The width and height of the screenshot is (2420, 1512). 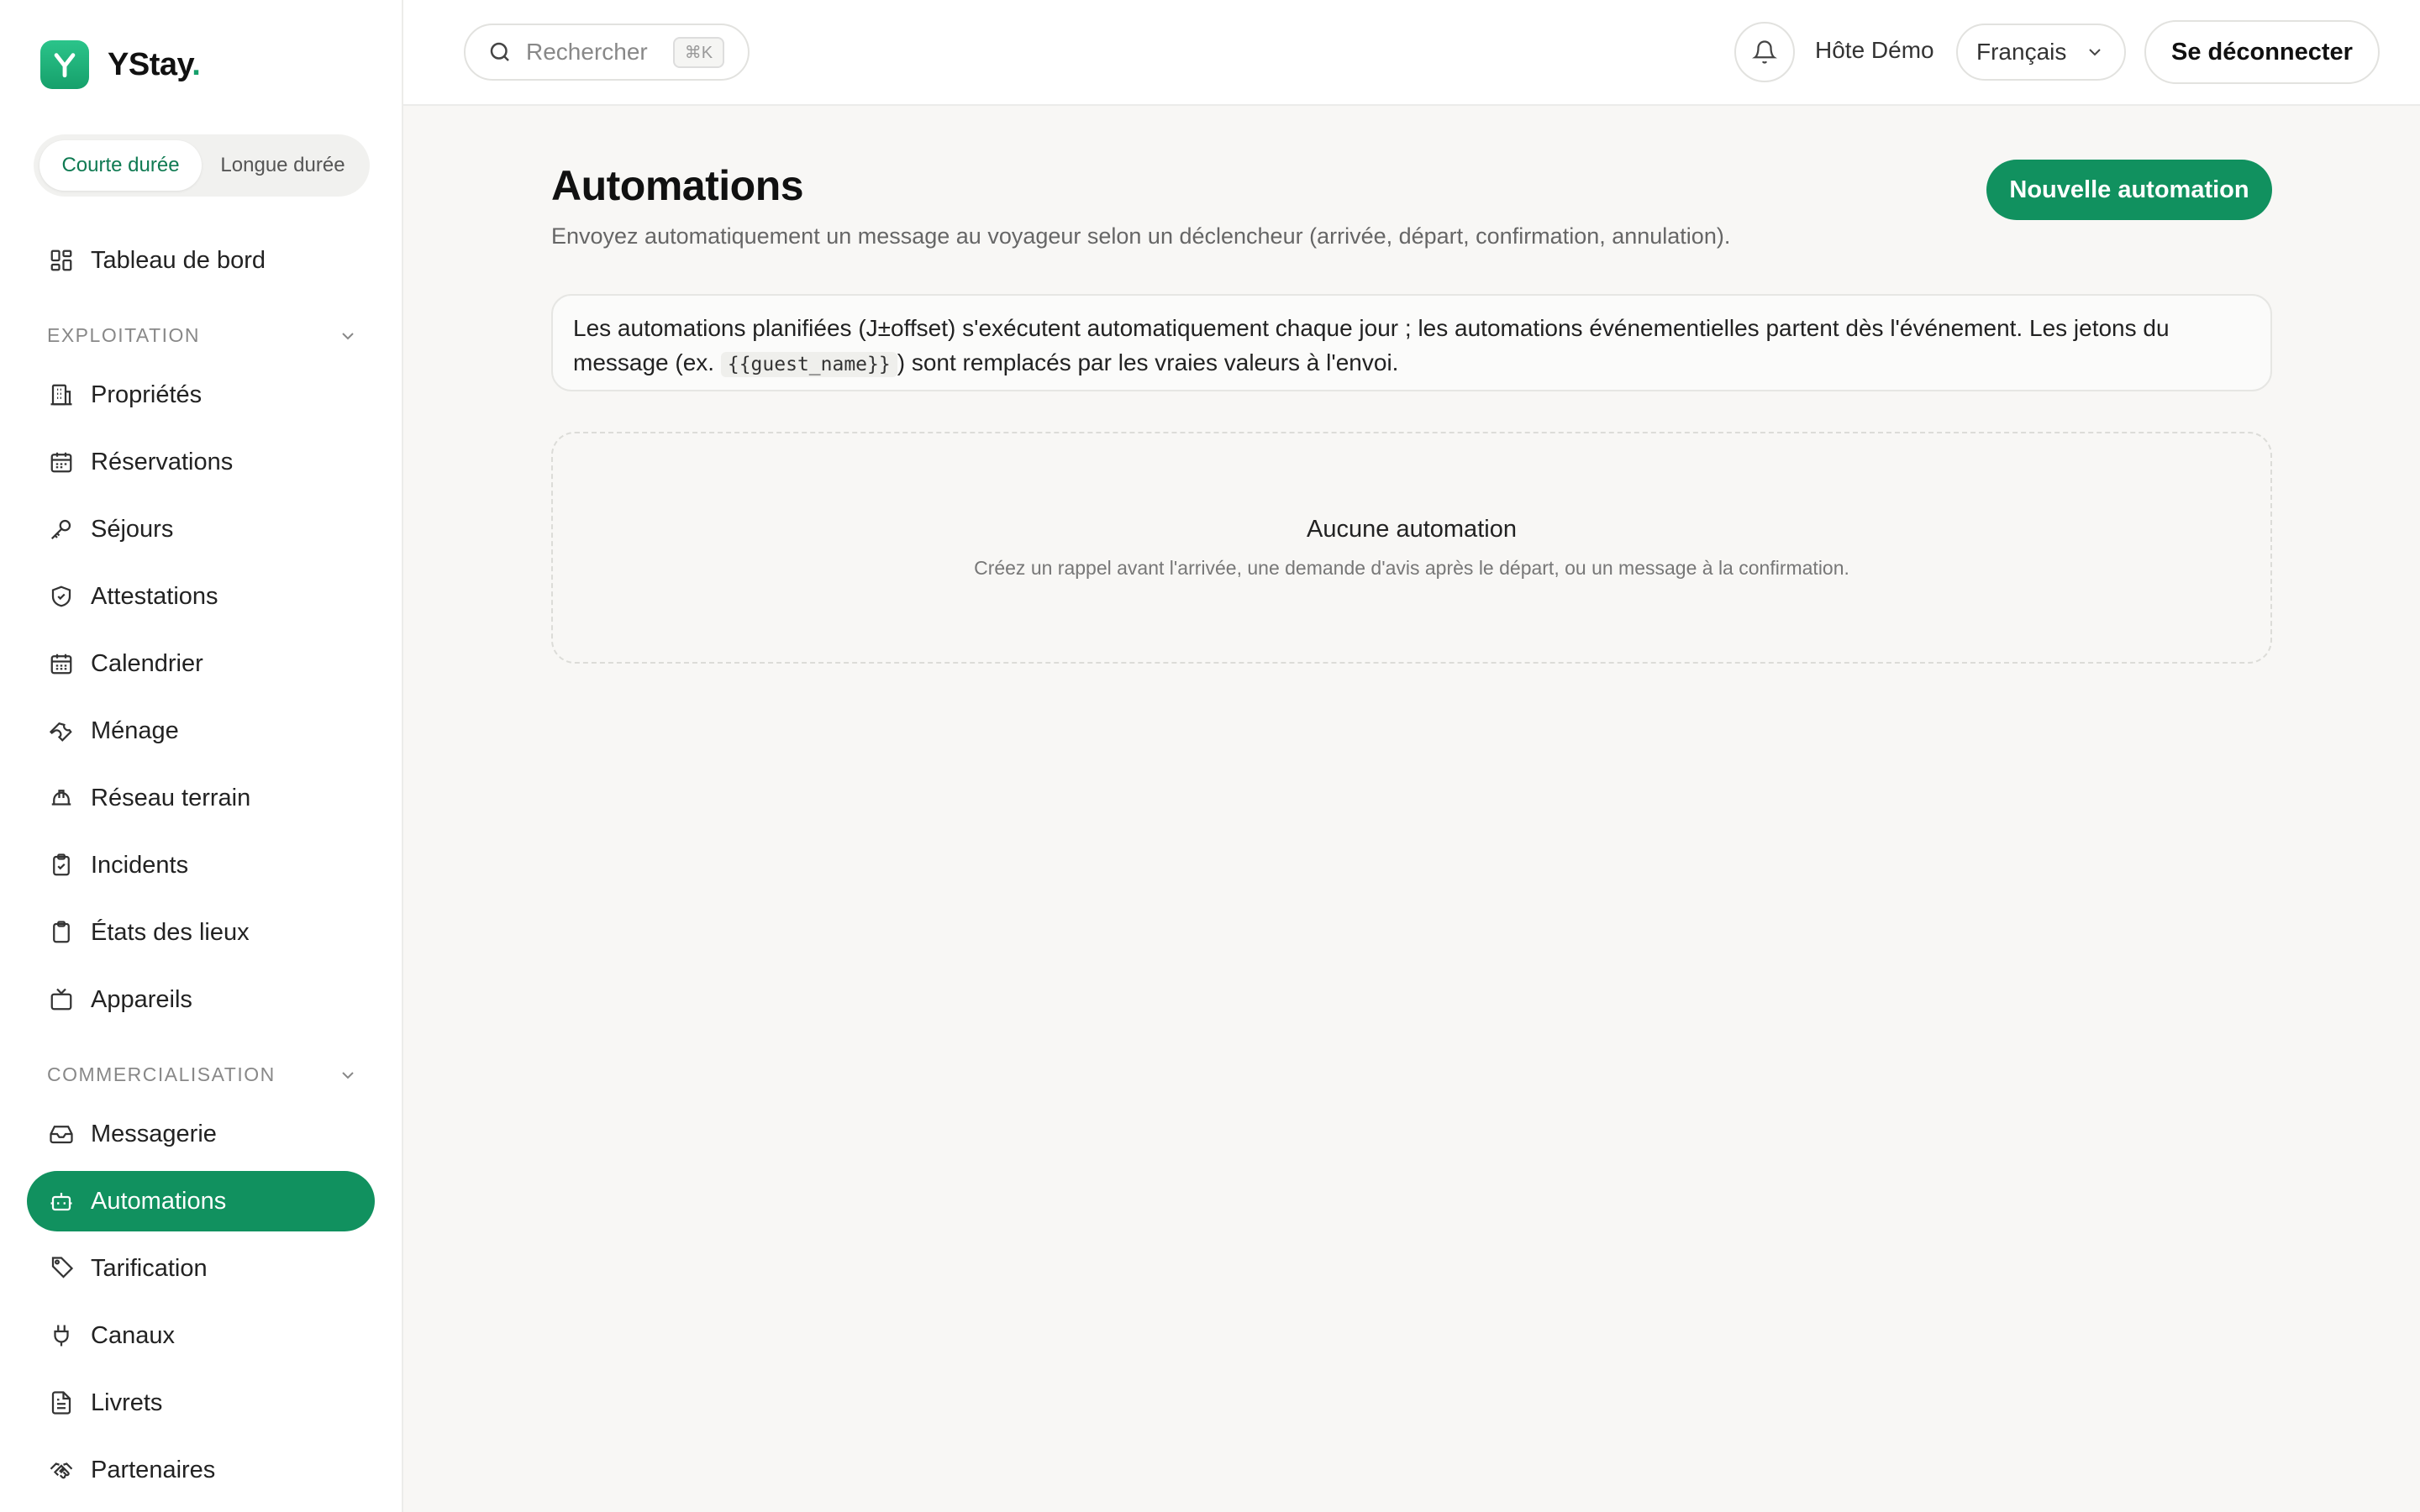 What do you see at coordinates (2022, 52) in the screenshot?
I see `language-label: Français` at bounding box center [2022, 52].